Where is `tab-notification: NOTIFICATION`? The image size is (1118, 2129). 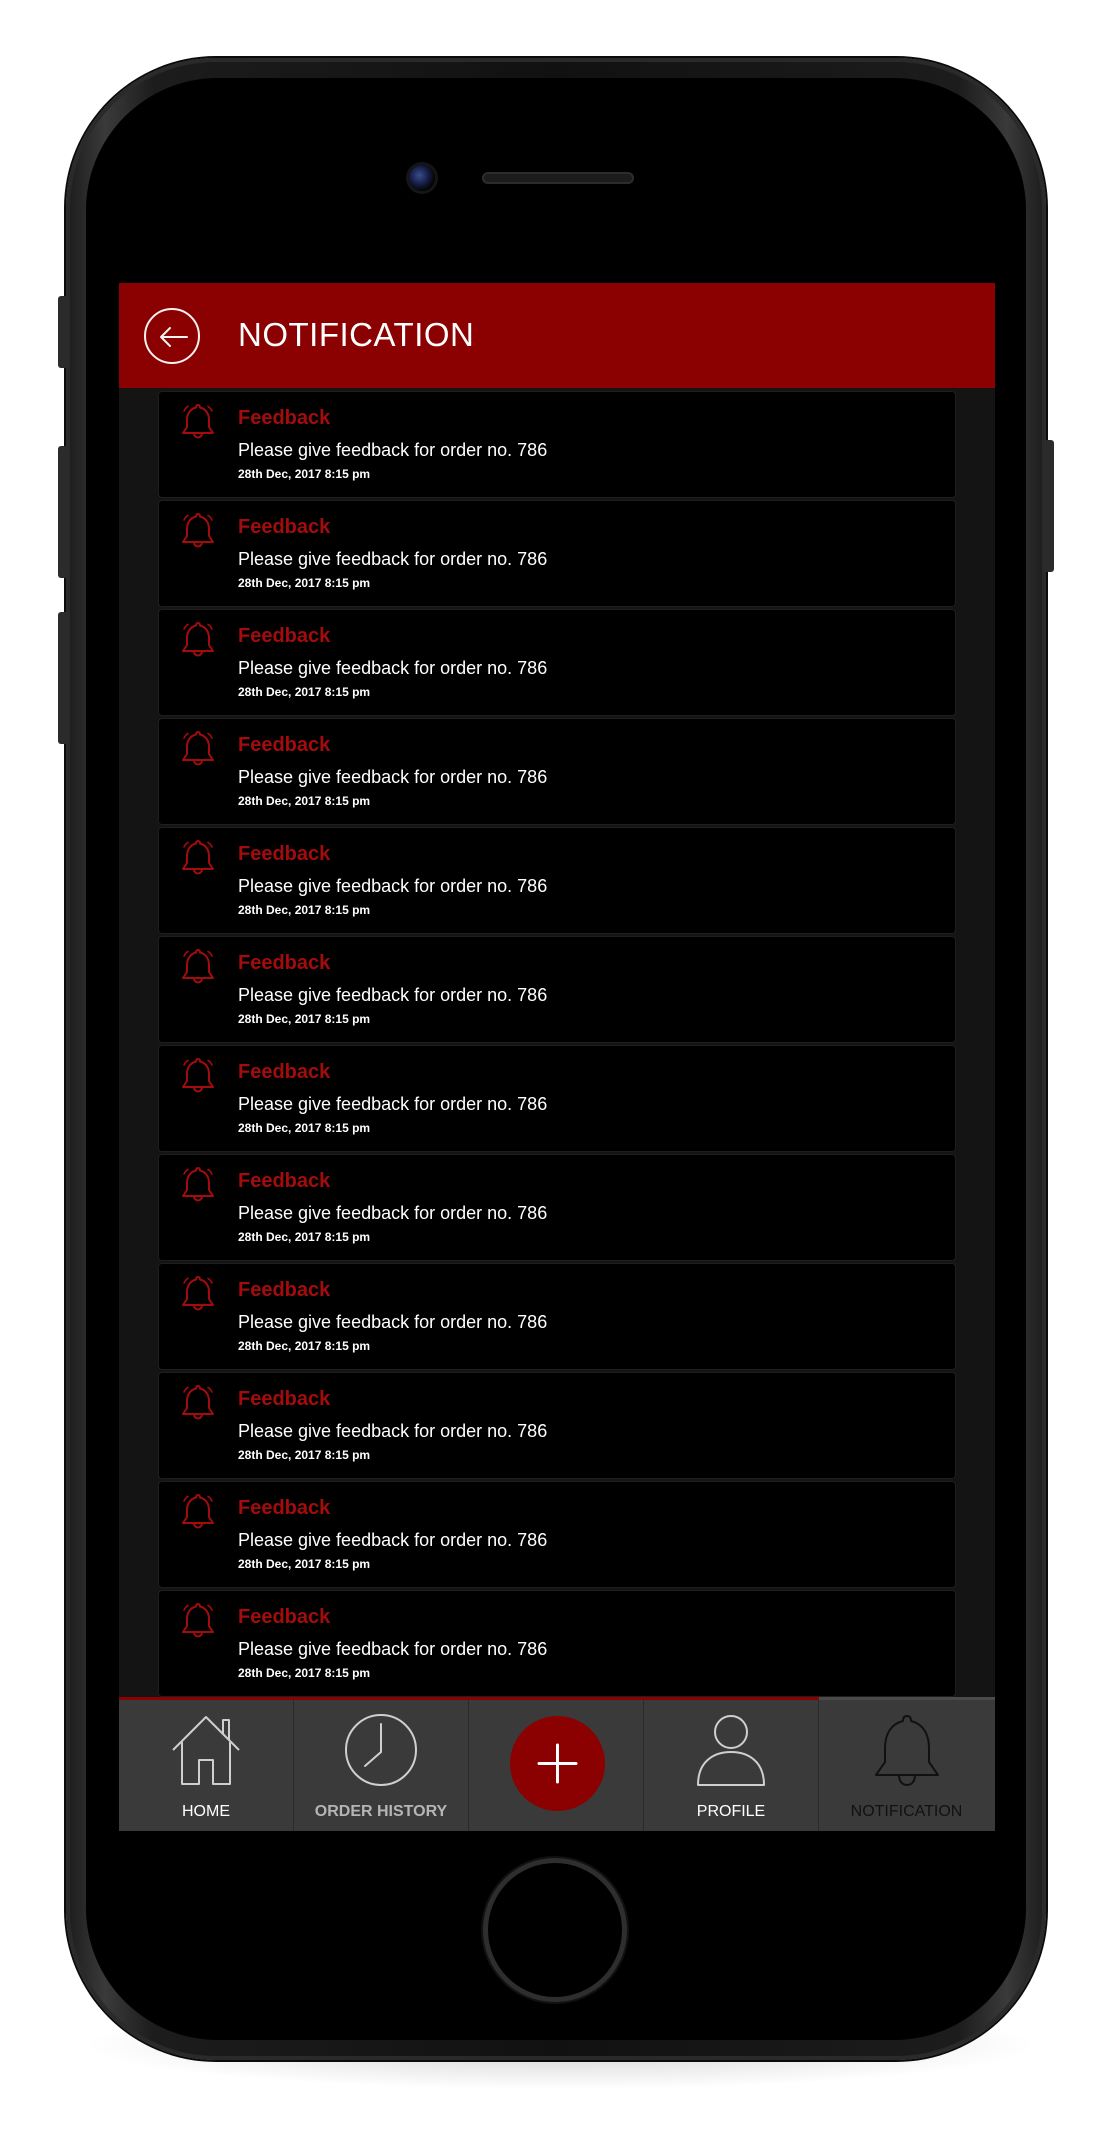
tab-notification: NOTIFICATION is located at coordinates (906, 1765).